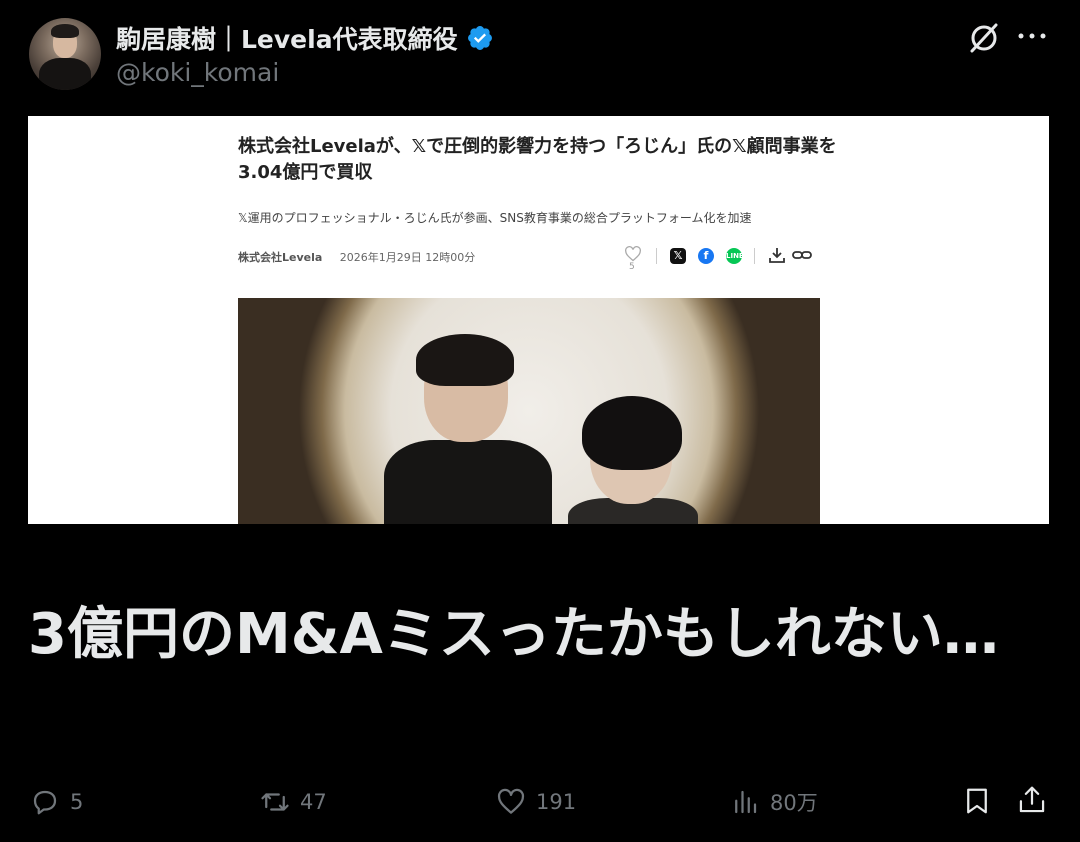 The height and width of the screenshot is (842, 1080). Describe the element at coordinates (984, 38) in the screenshot. I see `grok-icon` at that location.